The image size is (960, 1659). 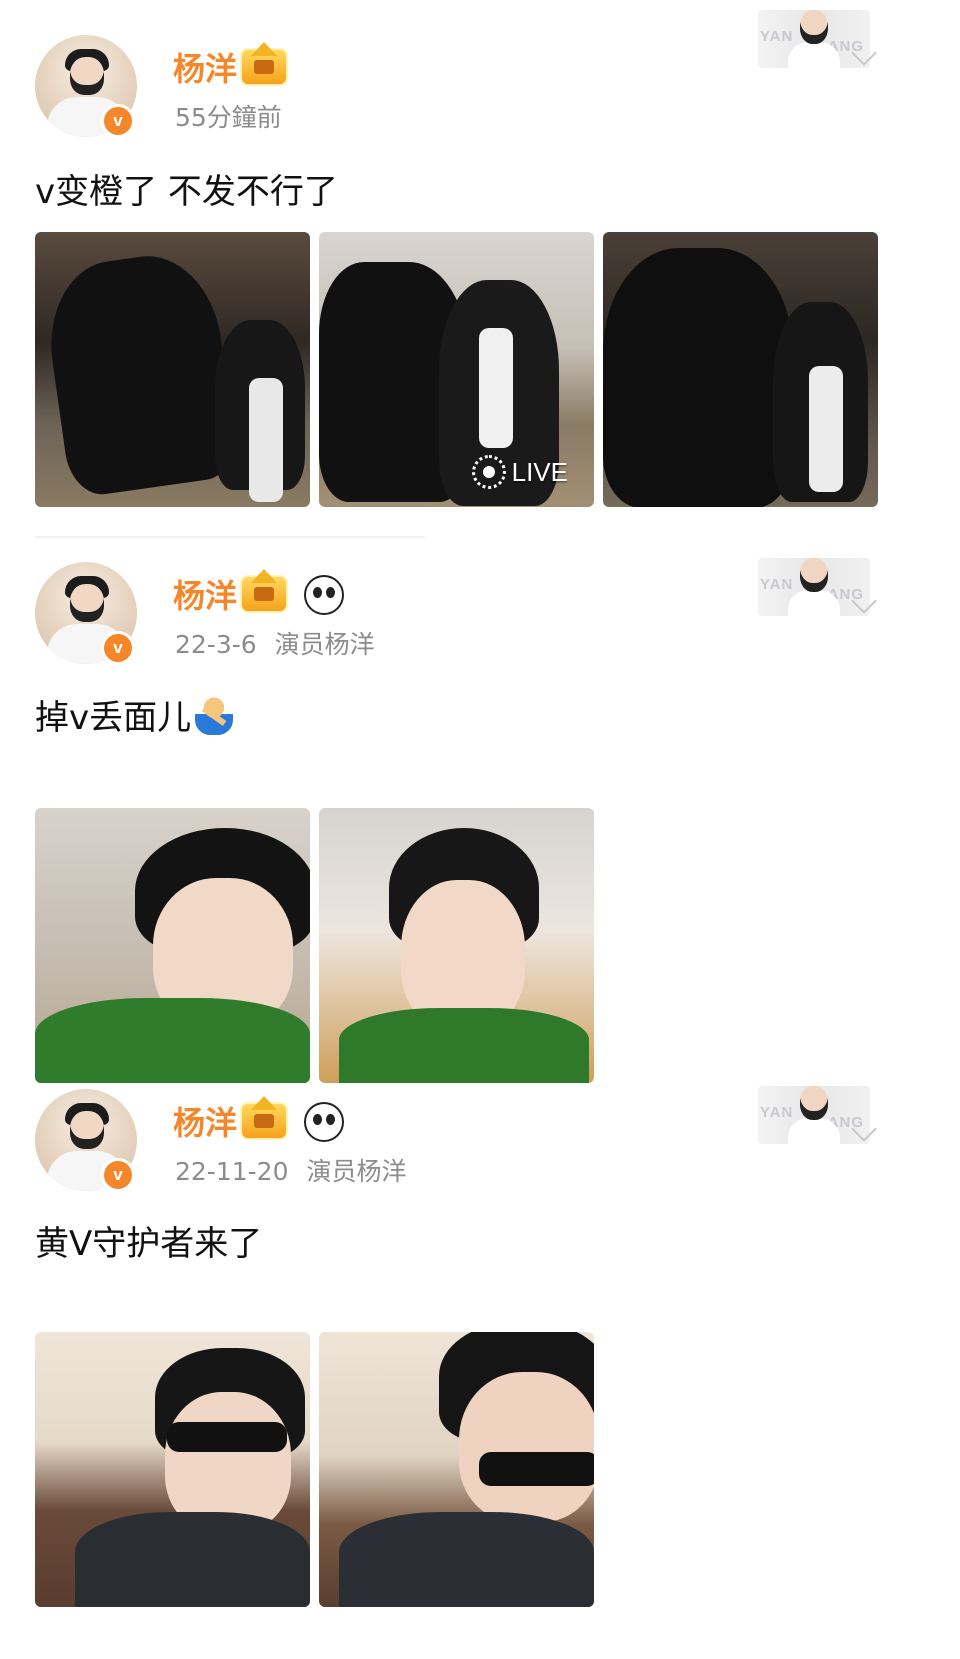 I want to click on post-content: 黄V守护者来了, so click(x=149, y=1244).